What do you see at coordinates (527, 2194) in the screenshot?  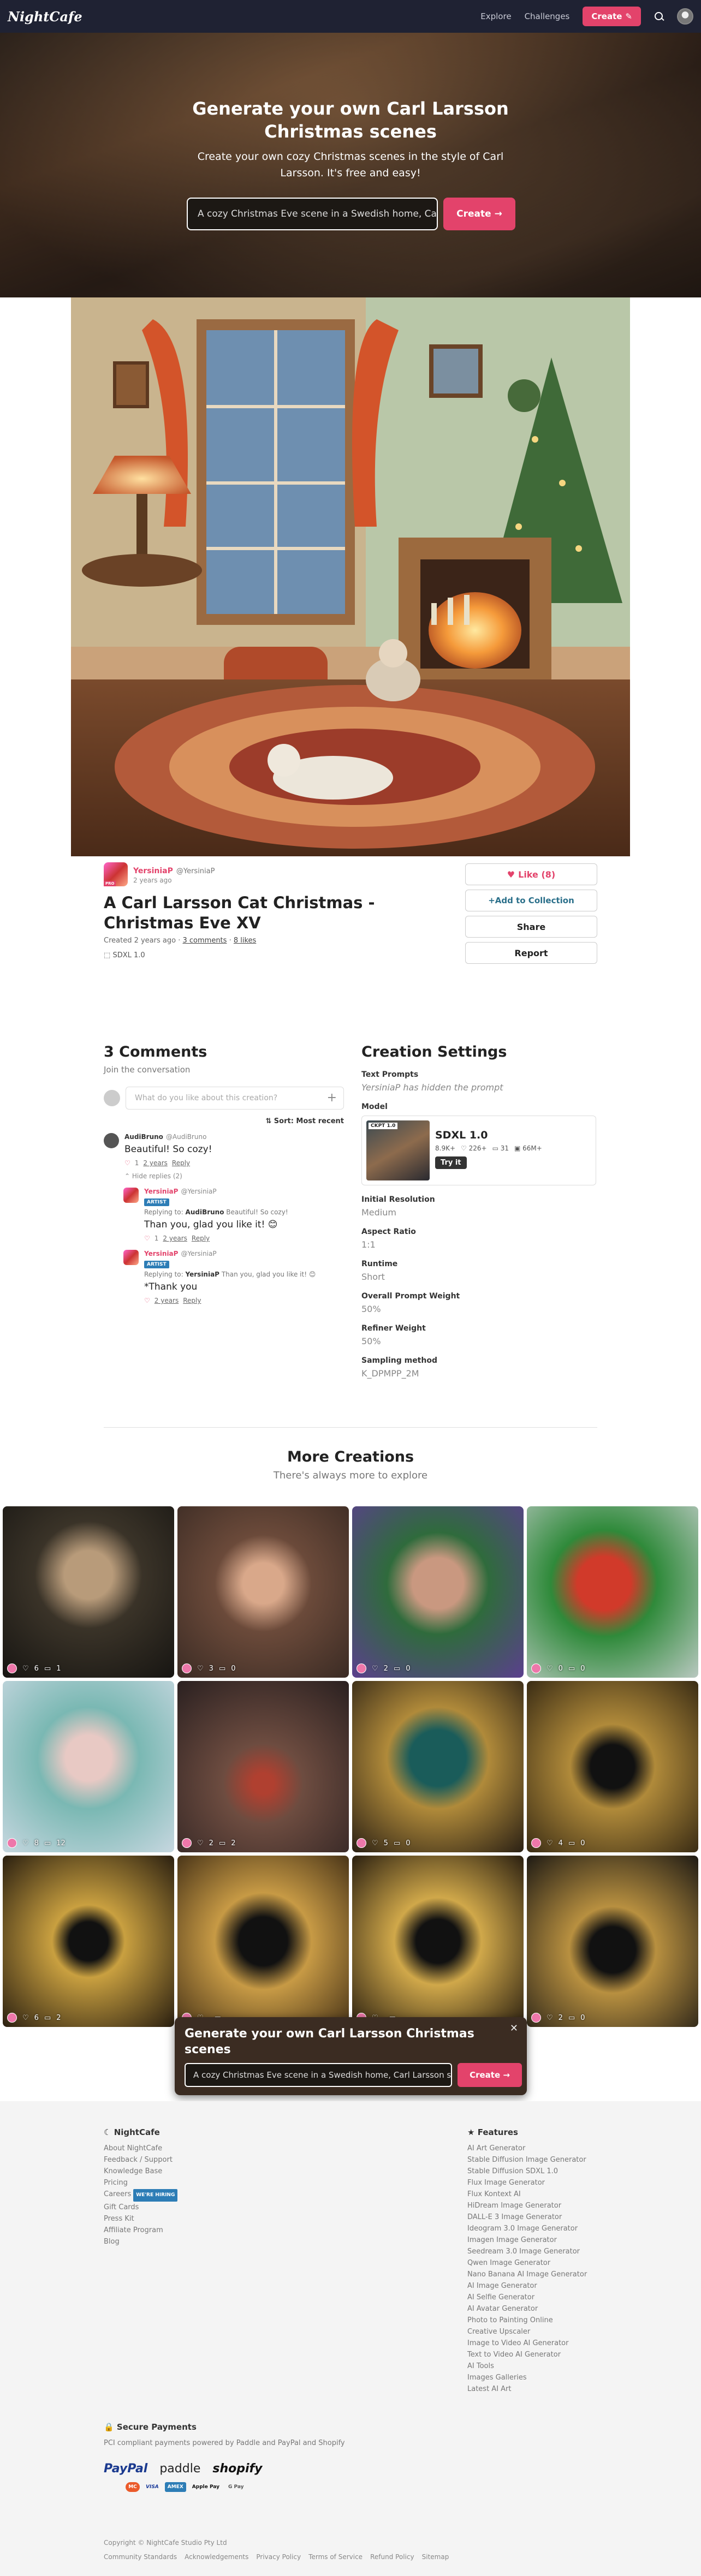 I see `footer-feature-link: Flux Kontext AI` at bounding box center [527, 2194].